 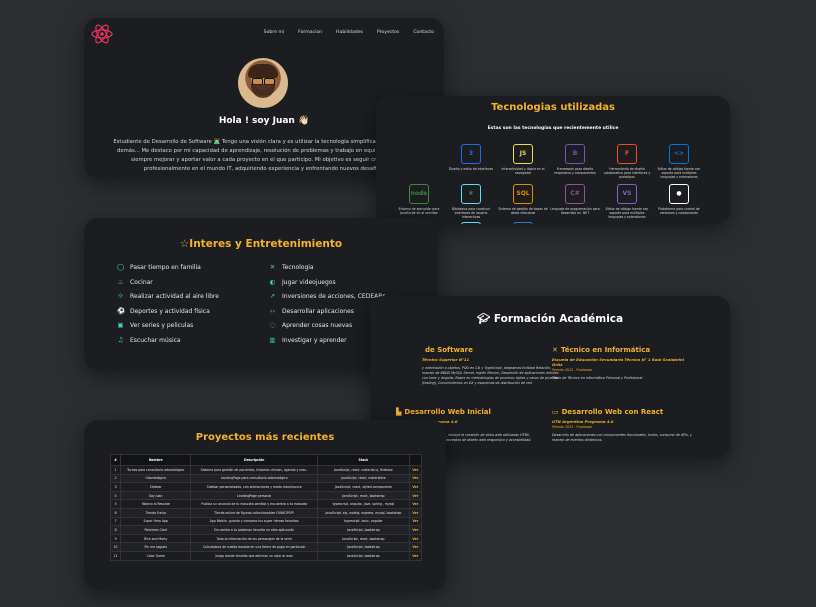 What do you see at coordinates (156, 530) in the screenshot?
I see `table-cell: Pokemon Card` at bounding box center [156, 530].